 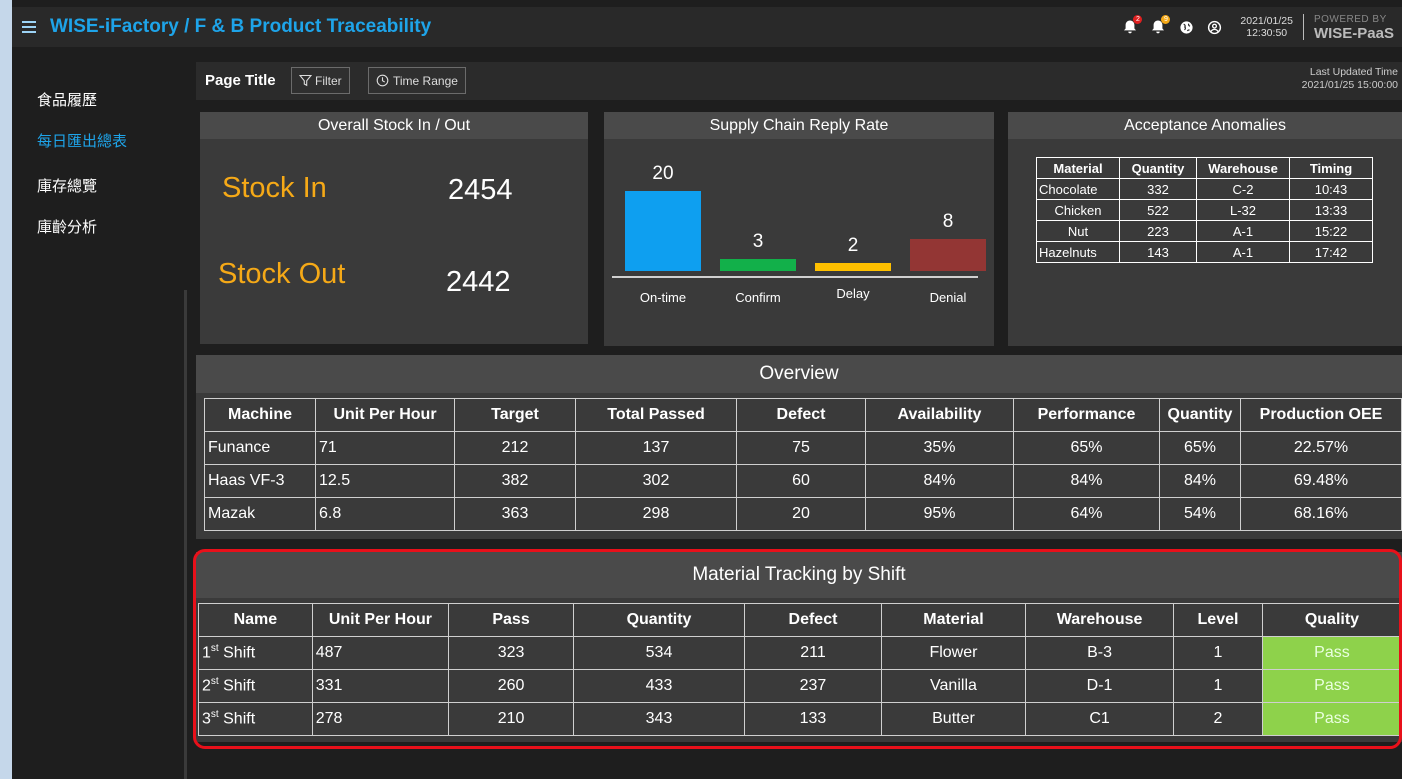 I want to click on bell-alert-icon: 2, so click(x=1131, y=26).